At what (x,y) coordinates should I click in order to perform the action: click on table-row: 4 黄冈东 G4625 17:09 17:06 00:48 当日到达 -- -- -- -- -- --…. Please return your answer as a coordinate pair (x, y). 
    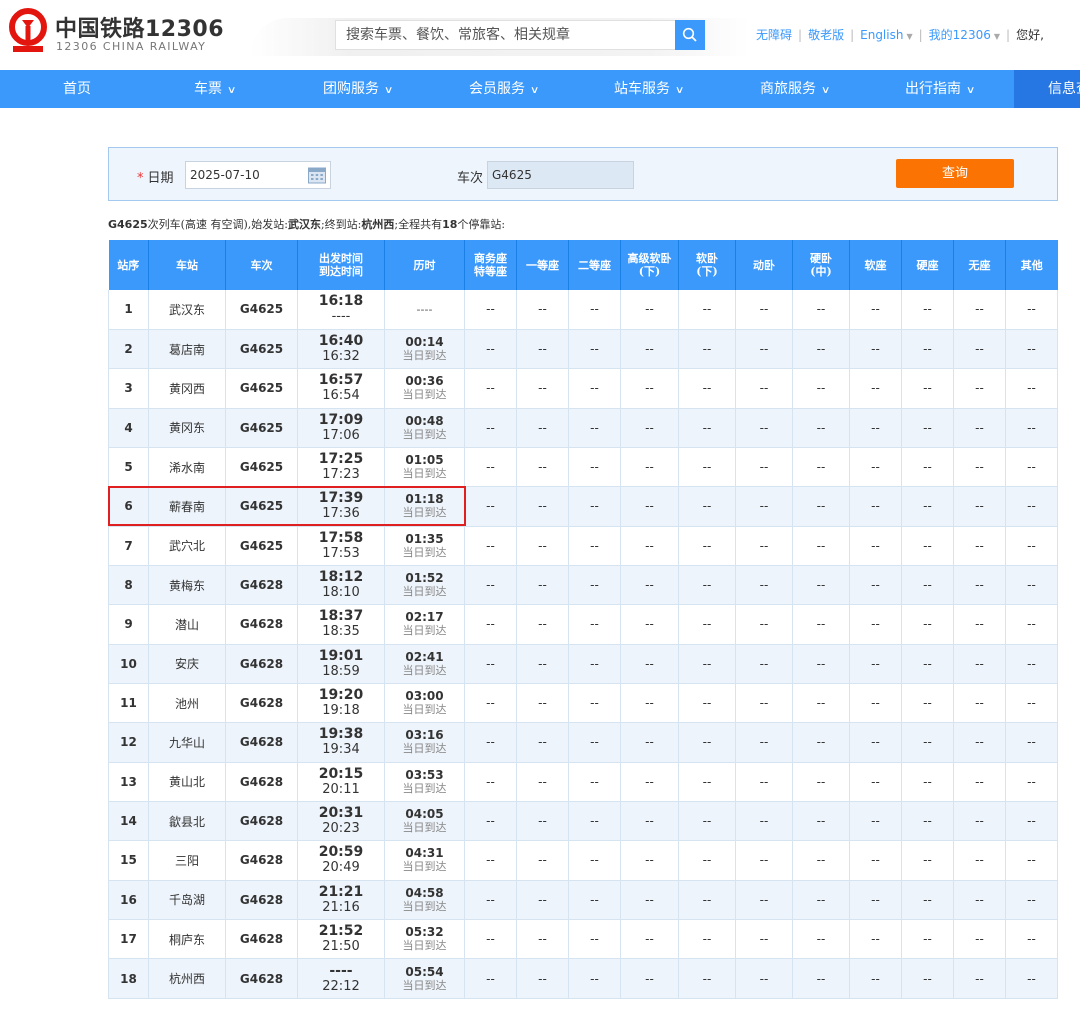
    Looking at the image, I should click on (583, 428).